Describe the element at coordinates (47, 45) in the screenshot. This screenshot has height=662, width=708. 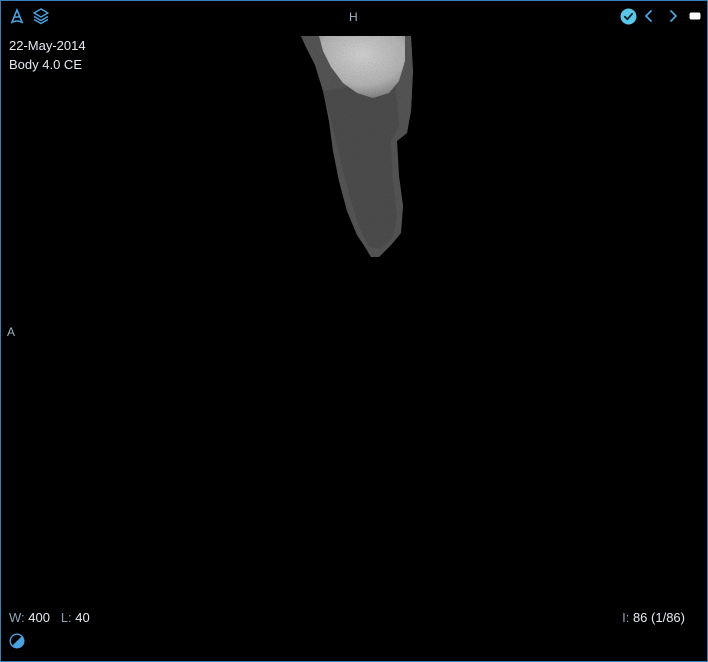
I see `study-date: 22-May-2014` at that location.